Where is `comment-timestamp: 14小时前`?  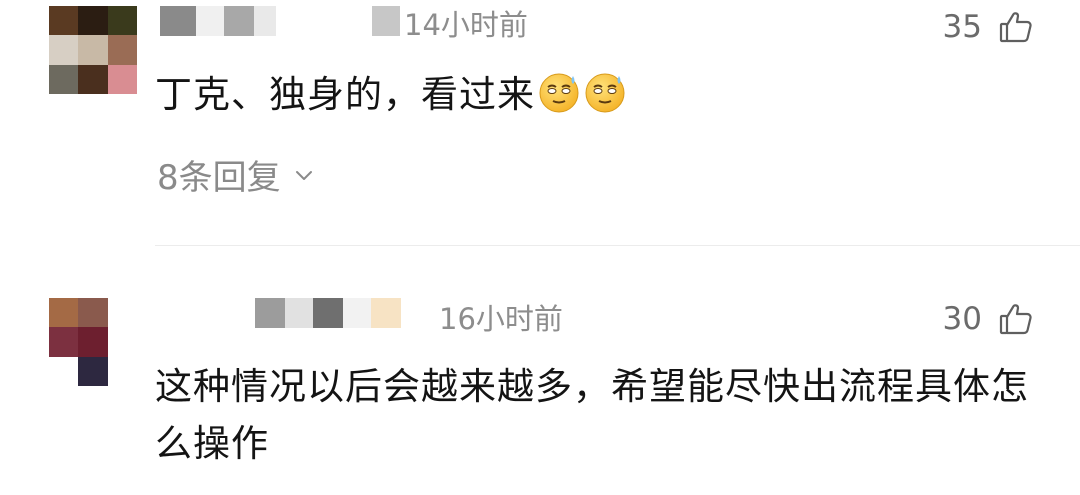
comment-timestamp: 14小时前 is located at coordinates (466, 25).